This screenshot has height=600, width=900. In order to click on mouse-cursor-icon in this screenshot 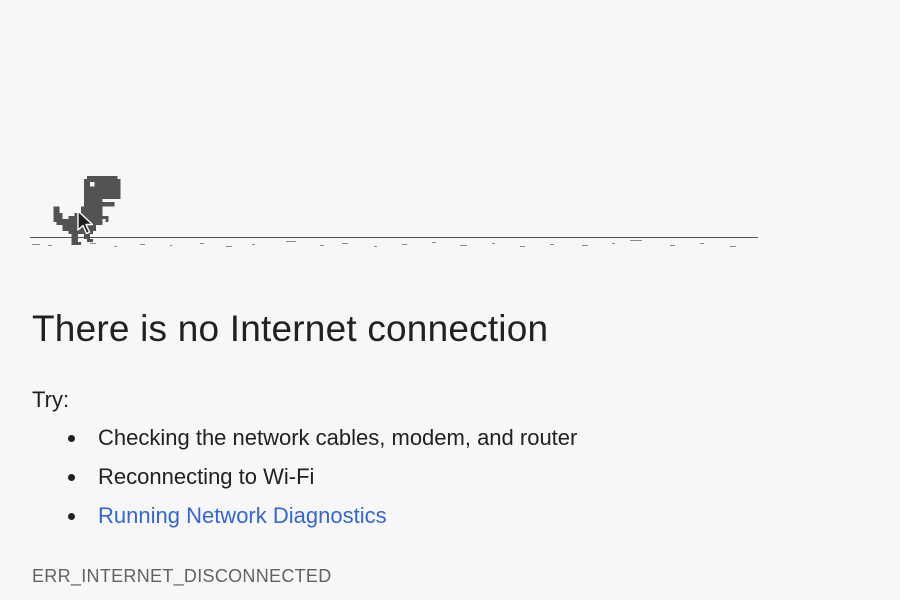, I will do `click(85, 222)`.